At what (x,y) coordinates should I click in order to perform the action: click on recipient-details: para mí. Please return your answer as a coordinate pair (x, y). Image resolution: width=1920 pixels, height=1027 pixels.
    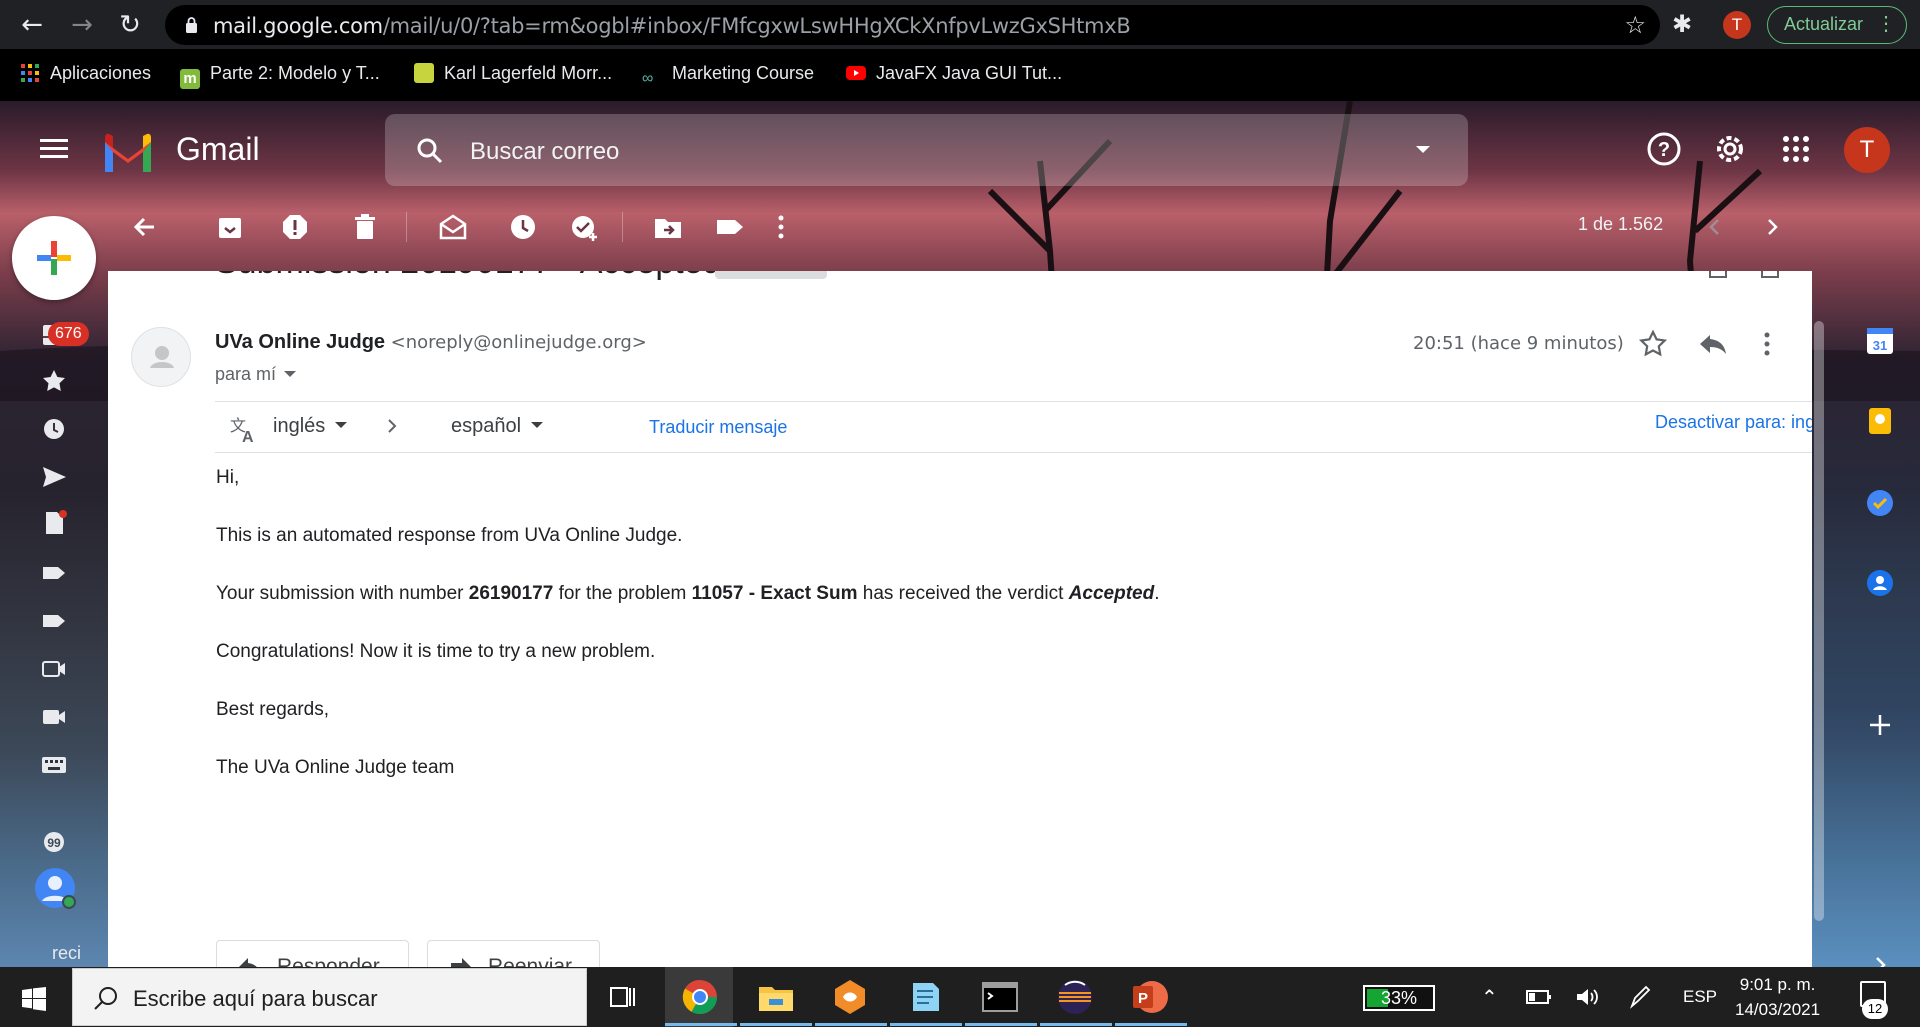
    Looking at the image, I should click on (256, 374).